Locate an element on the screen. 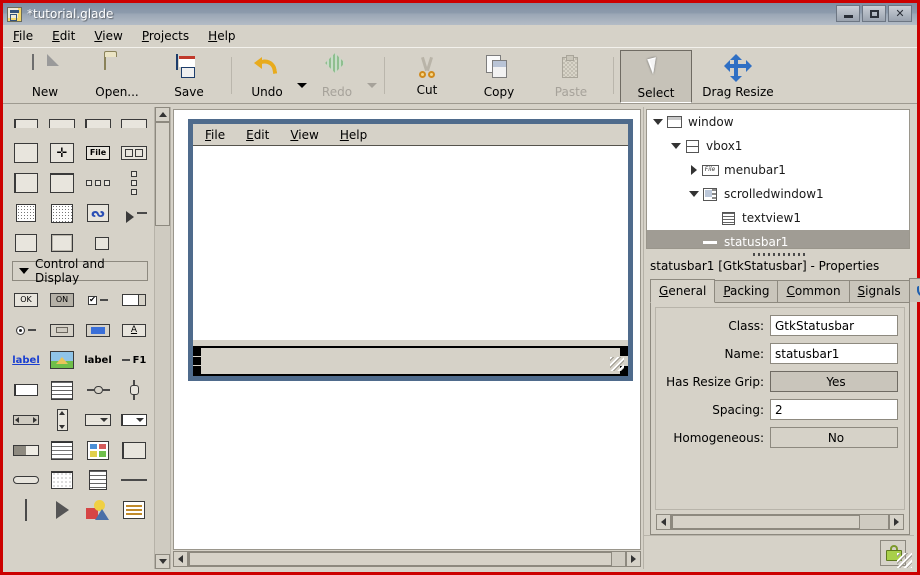  toolbar-cut-button: Cut is located at coordinates (427, 76).